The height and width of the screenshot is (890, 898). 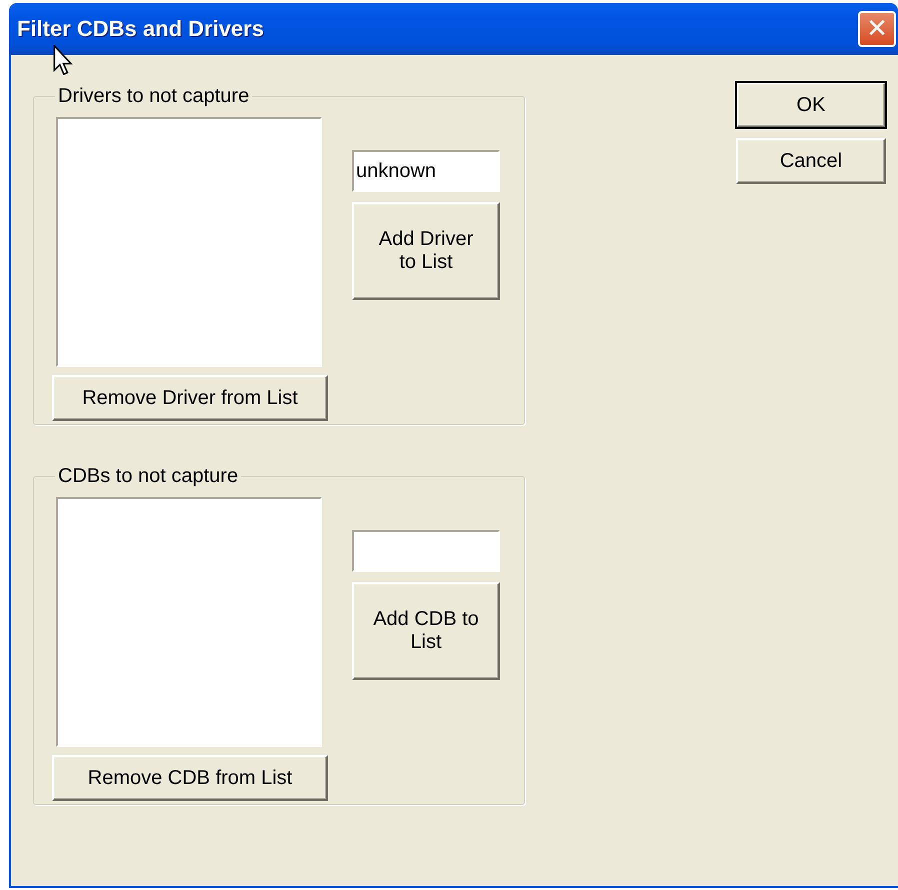 I want to click on group-label: Drivers to not capture, so click(x=153, y=96).